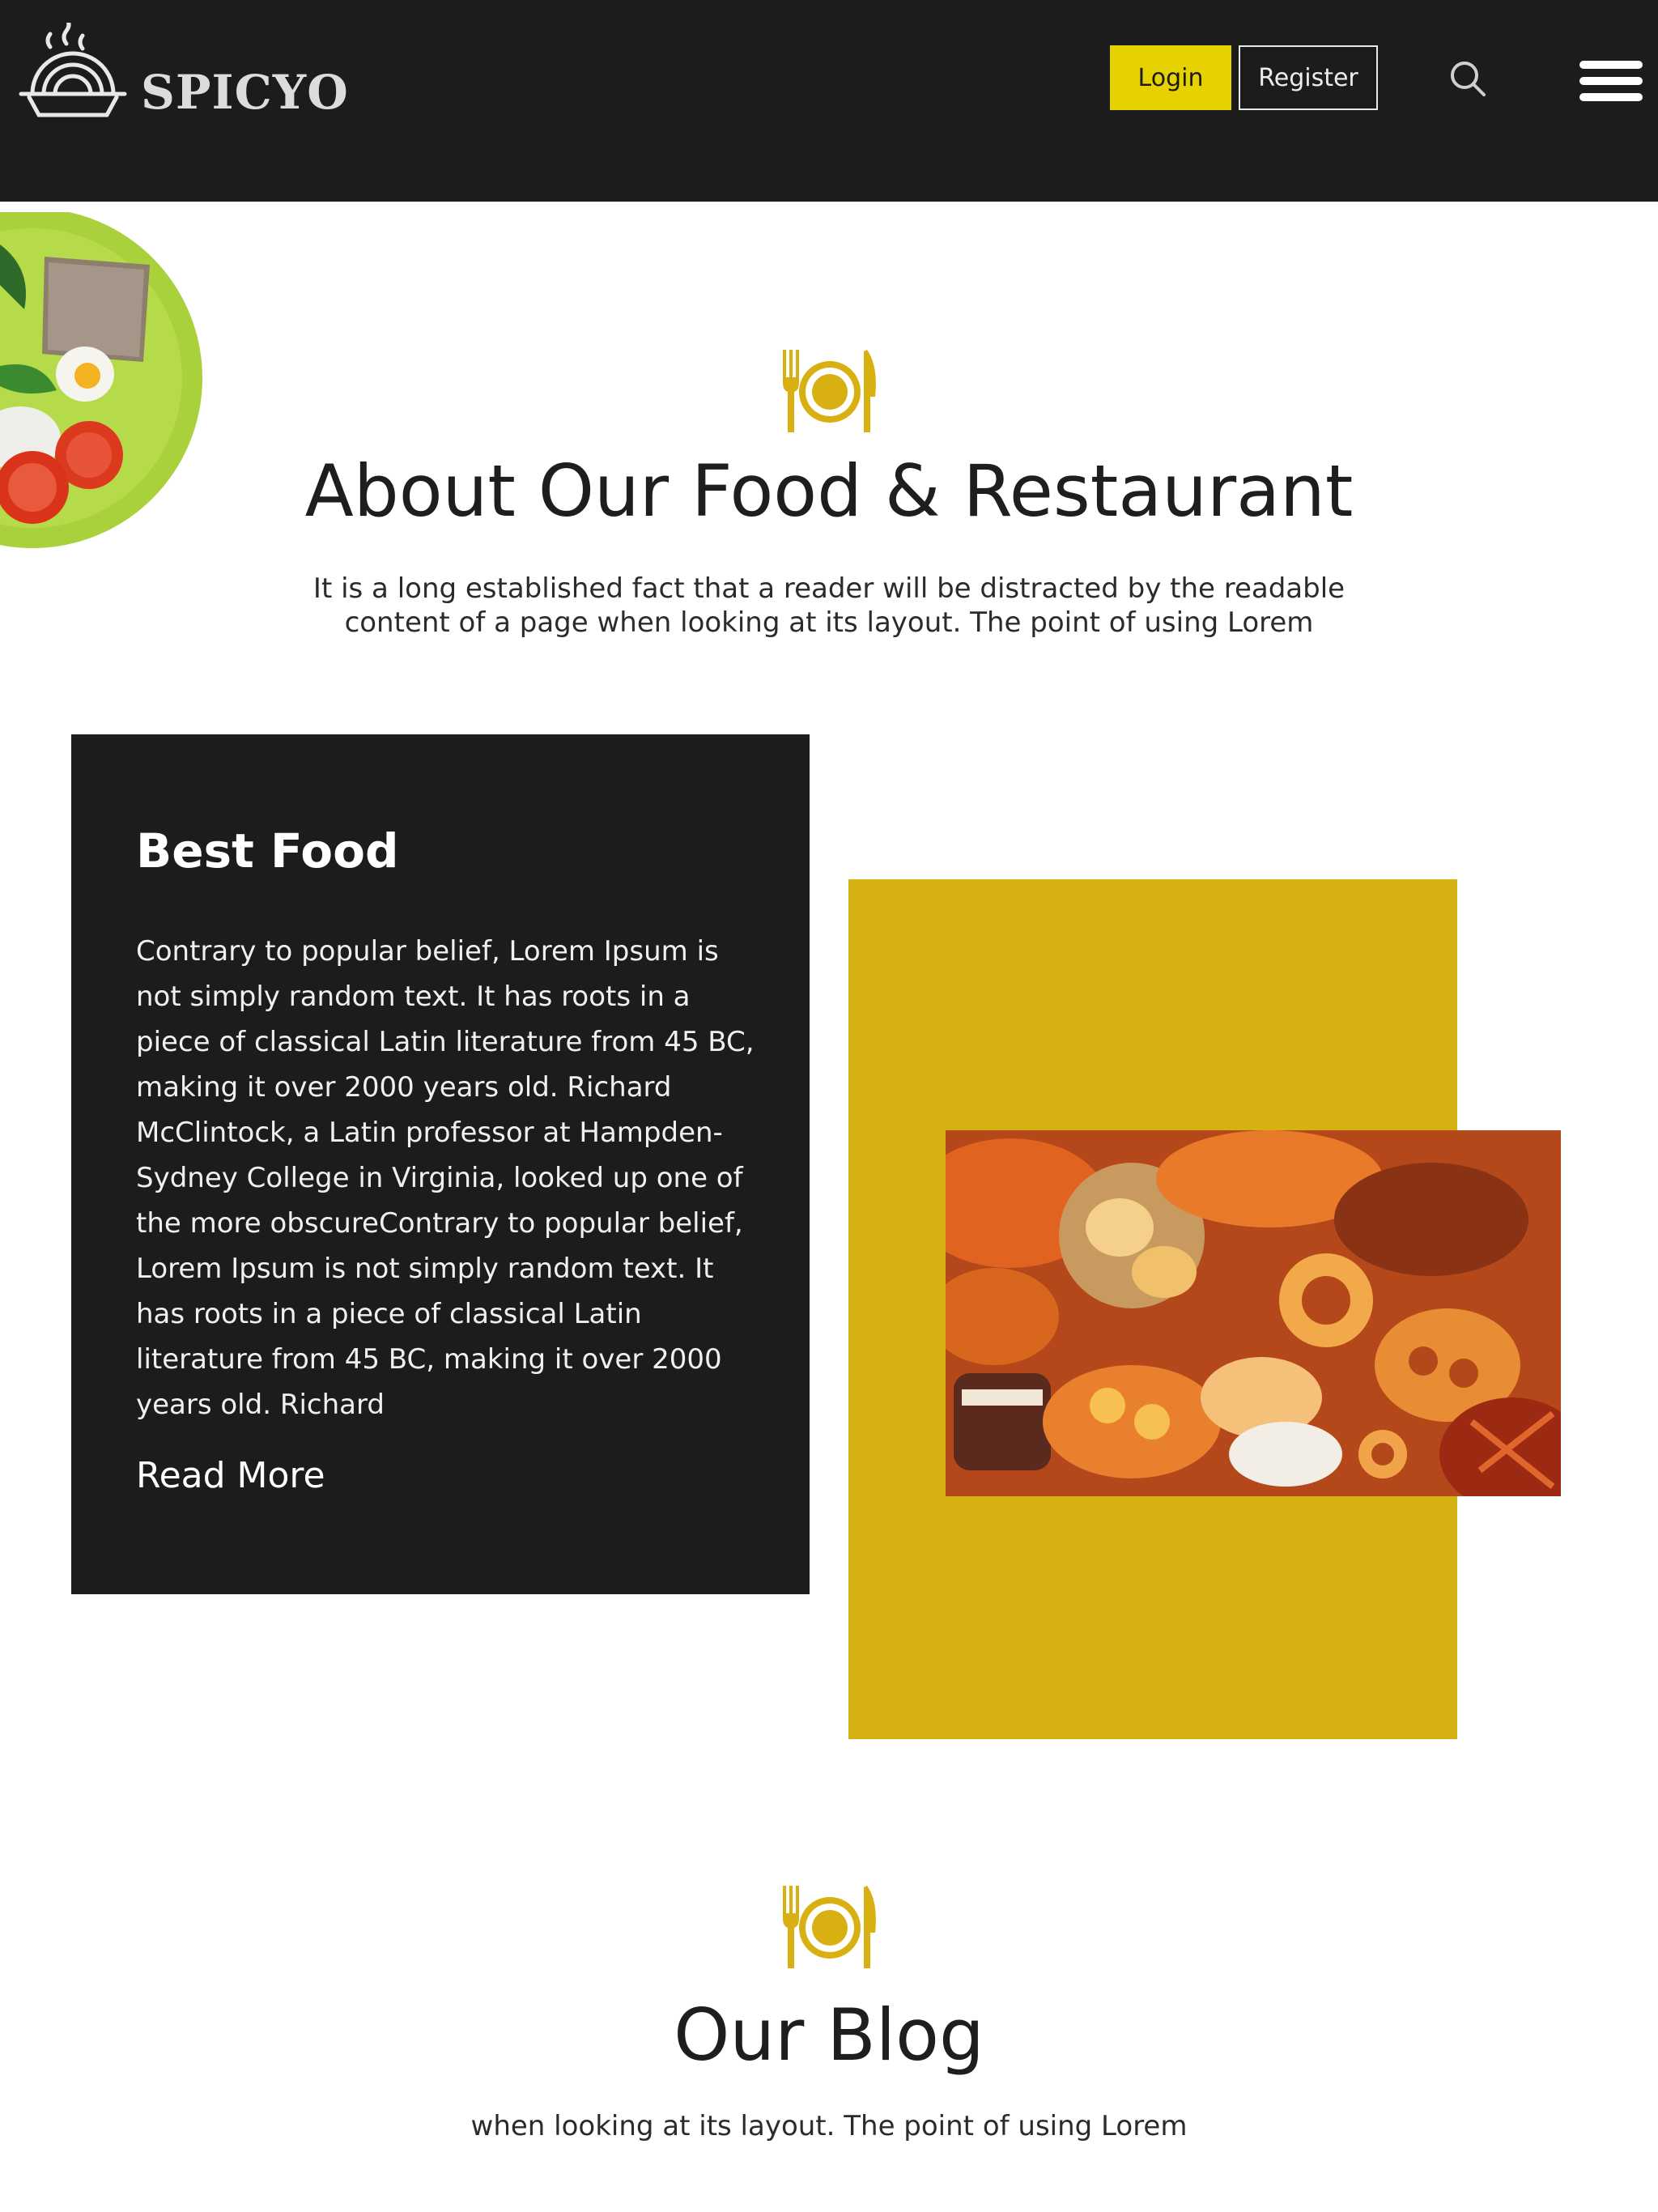 This screenshot has width=1658, height=2212. I want to click on brand-logo: SPICYO, so click(183, 79).